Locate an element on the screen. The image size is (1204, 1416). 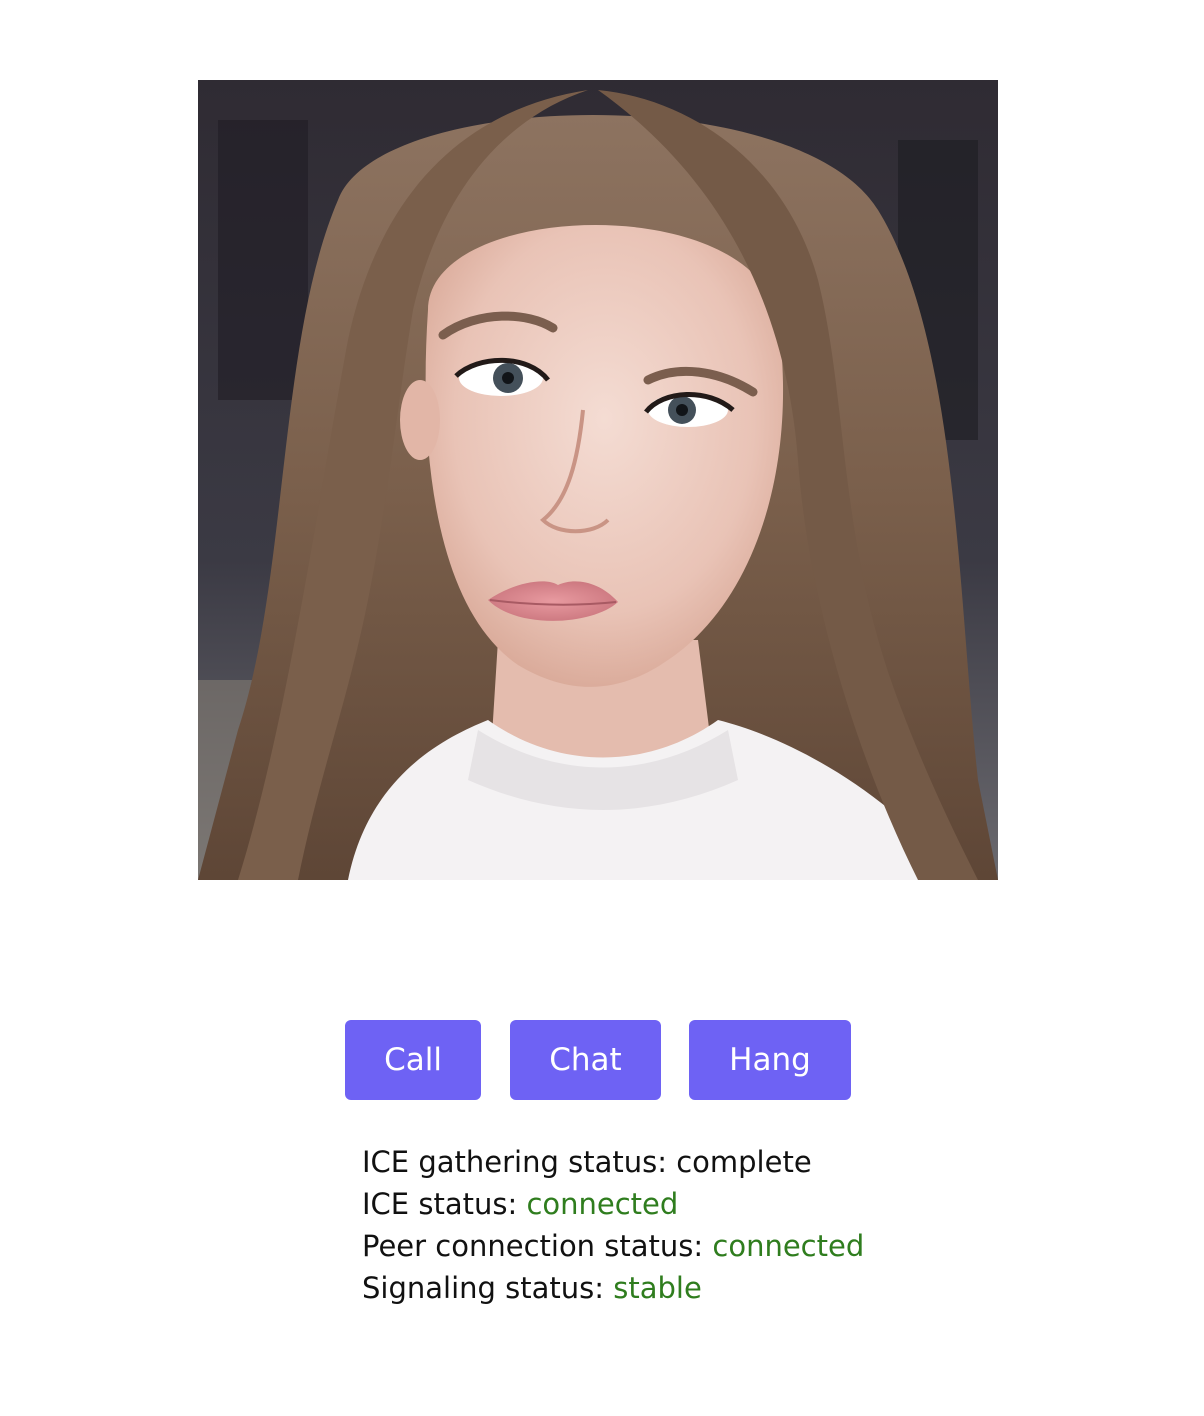
ice-gathering-status-value: complete is located at coordinates (744, 1162).